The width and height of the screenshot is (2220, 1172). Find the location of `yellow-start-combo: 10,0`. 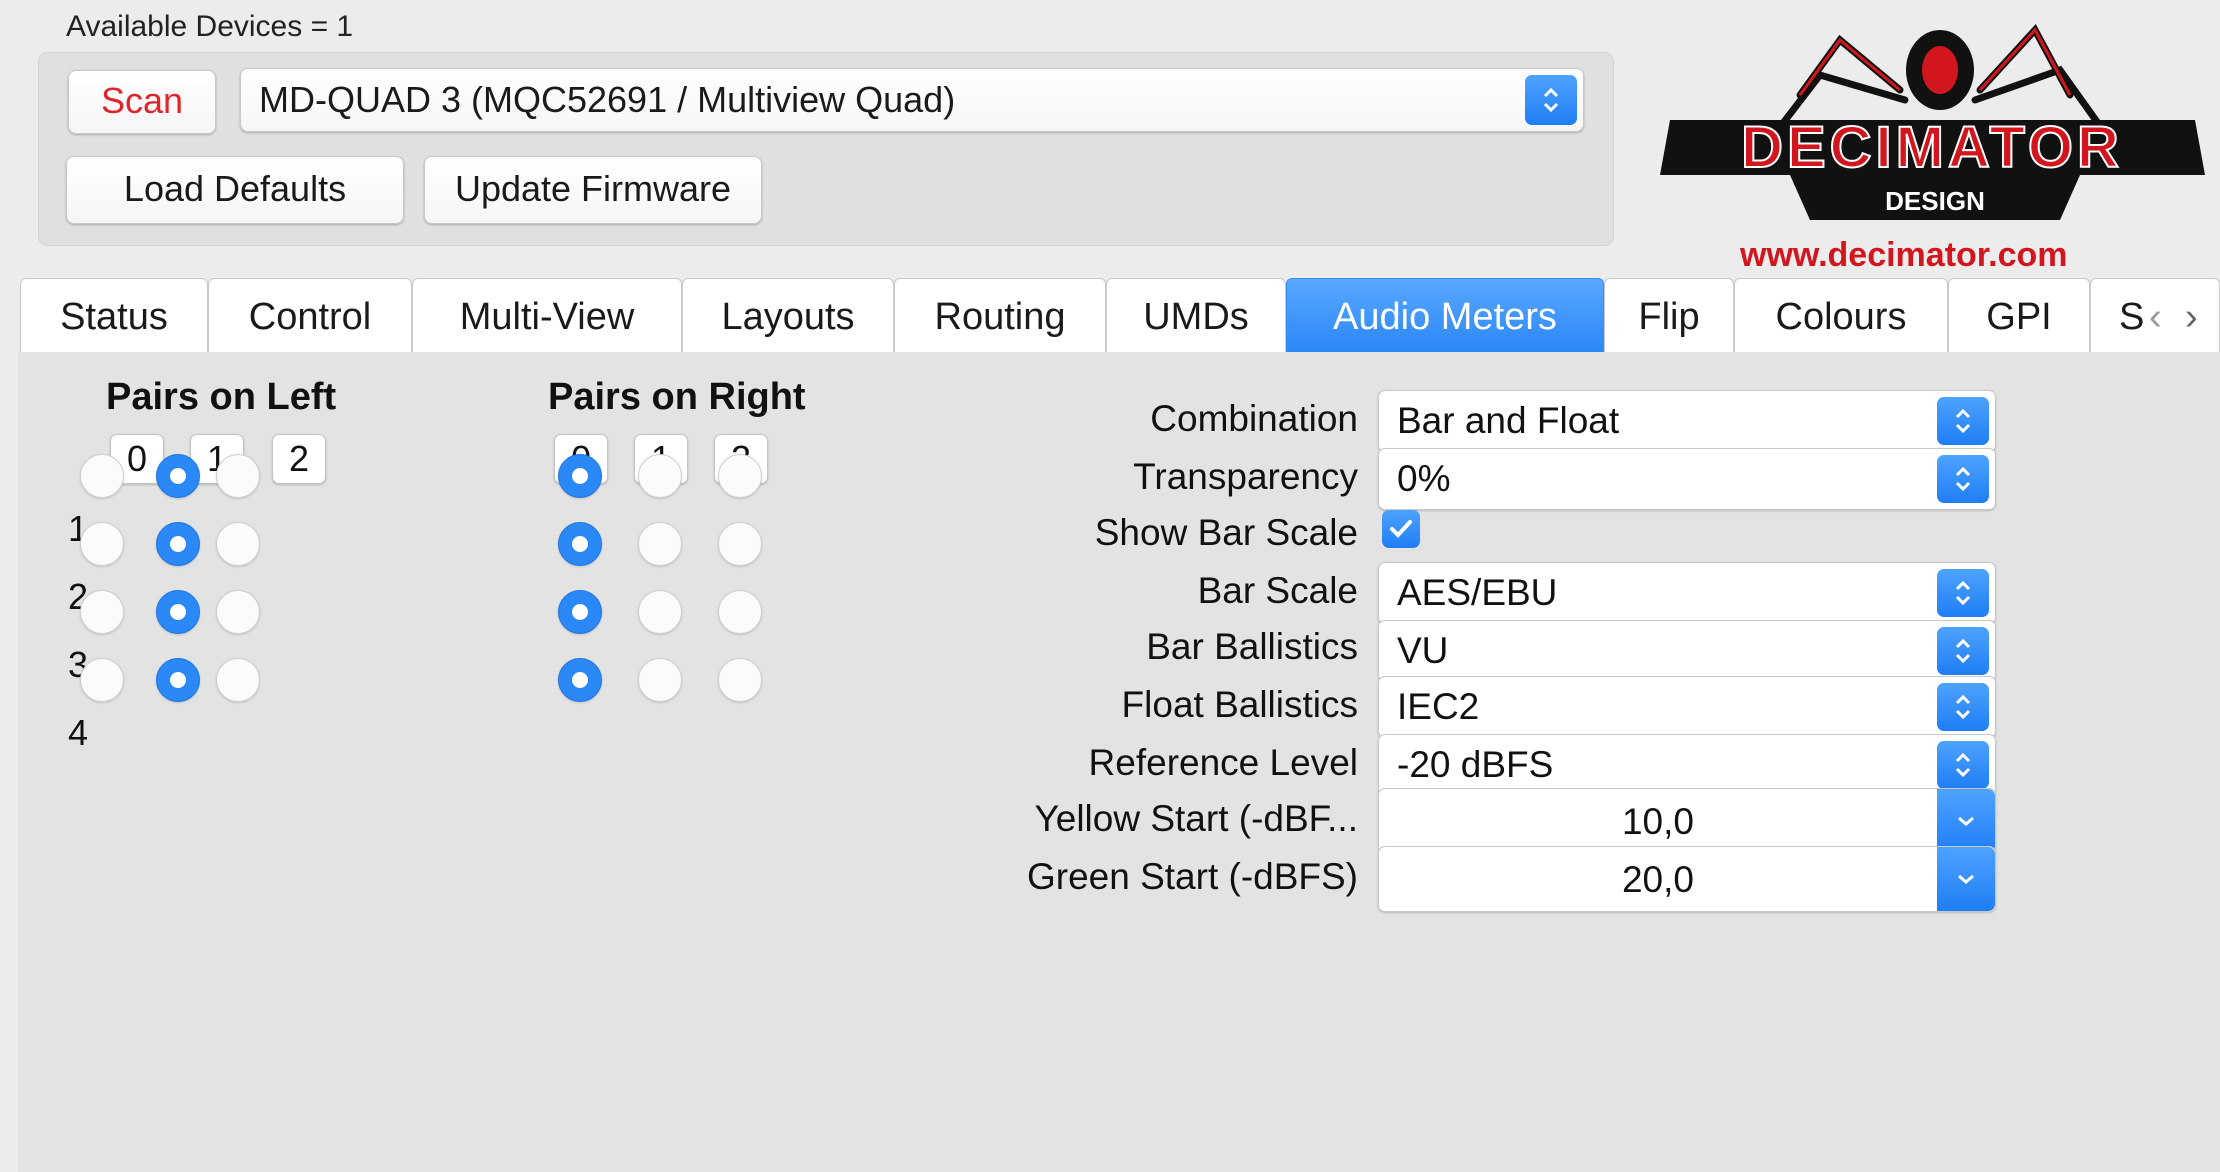

yellow-start-combo: 10,0 is located at coordinates (1687, 821).